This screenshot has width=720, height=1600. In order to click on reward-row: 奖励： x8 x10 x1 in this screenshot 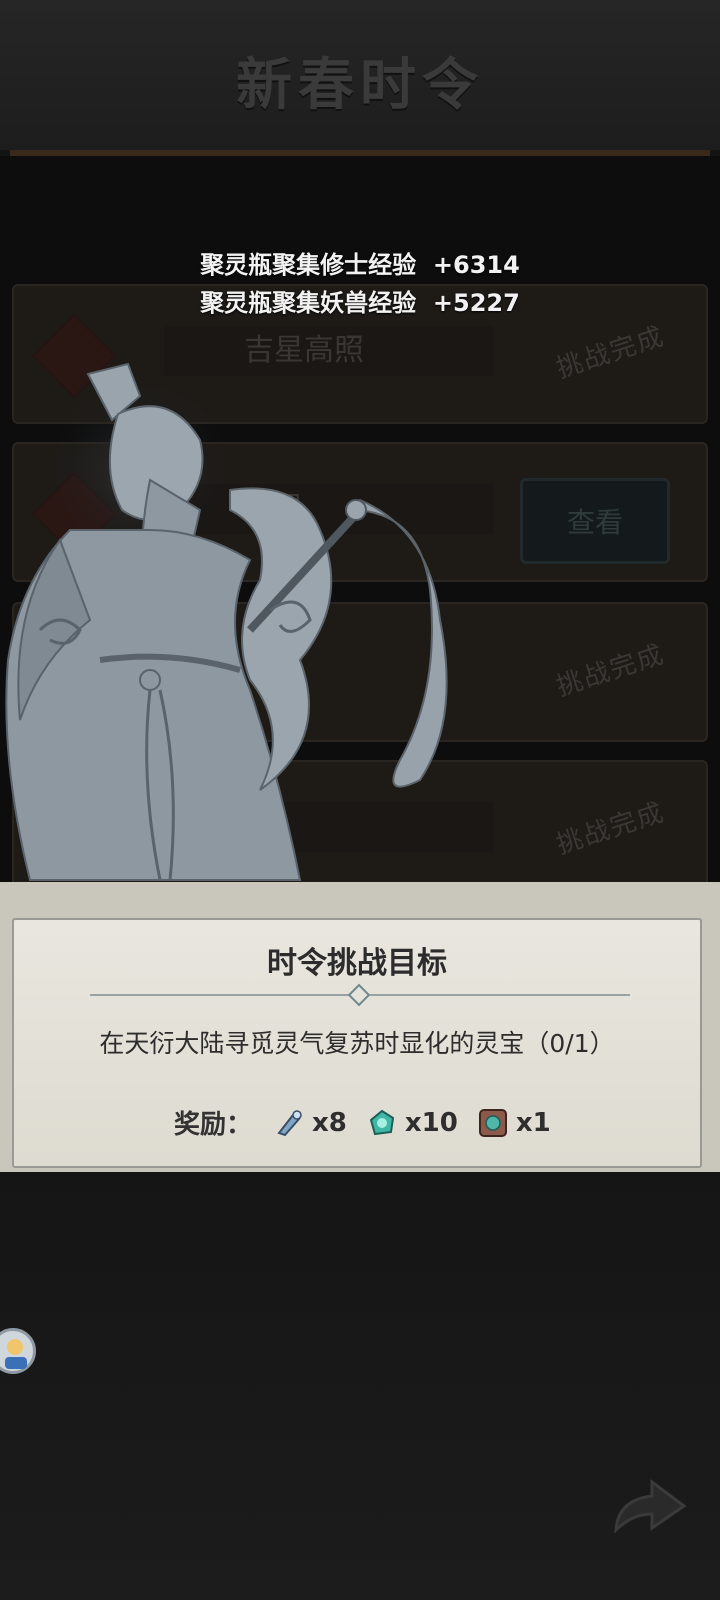, I will do `click(368, 1122)`.